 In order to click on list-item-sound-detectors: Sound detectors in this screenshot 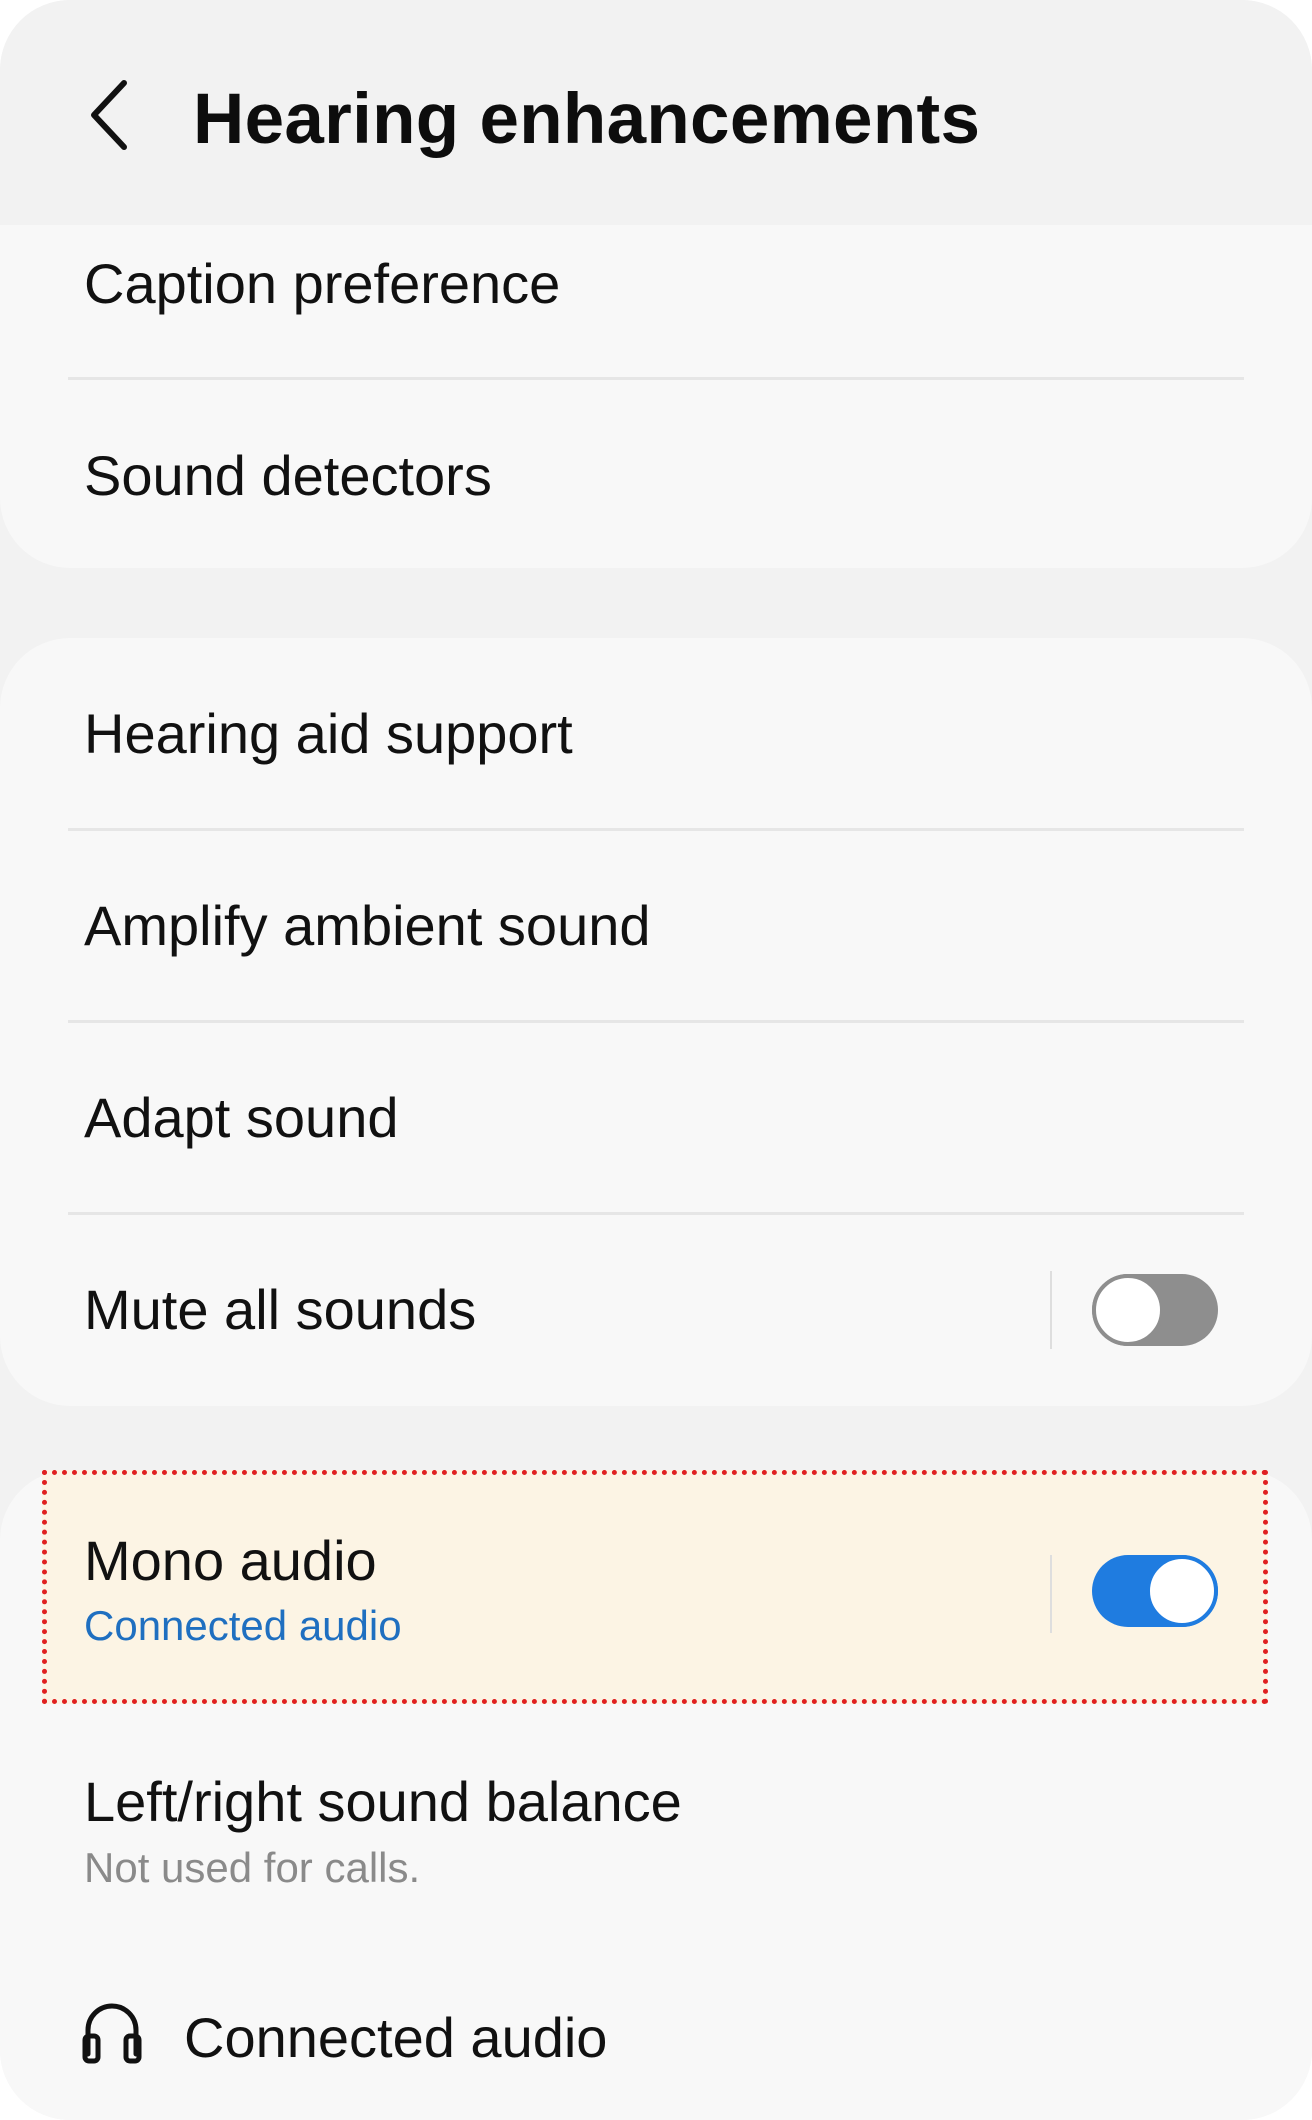, I will do `click(656, 474)`.